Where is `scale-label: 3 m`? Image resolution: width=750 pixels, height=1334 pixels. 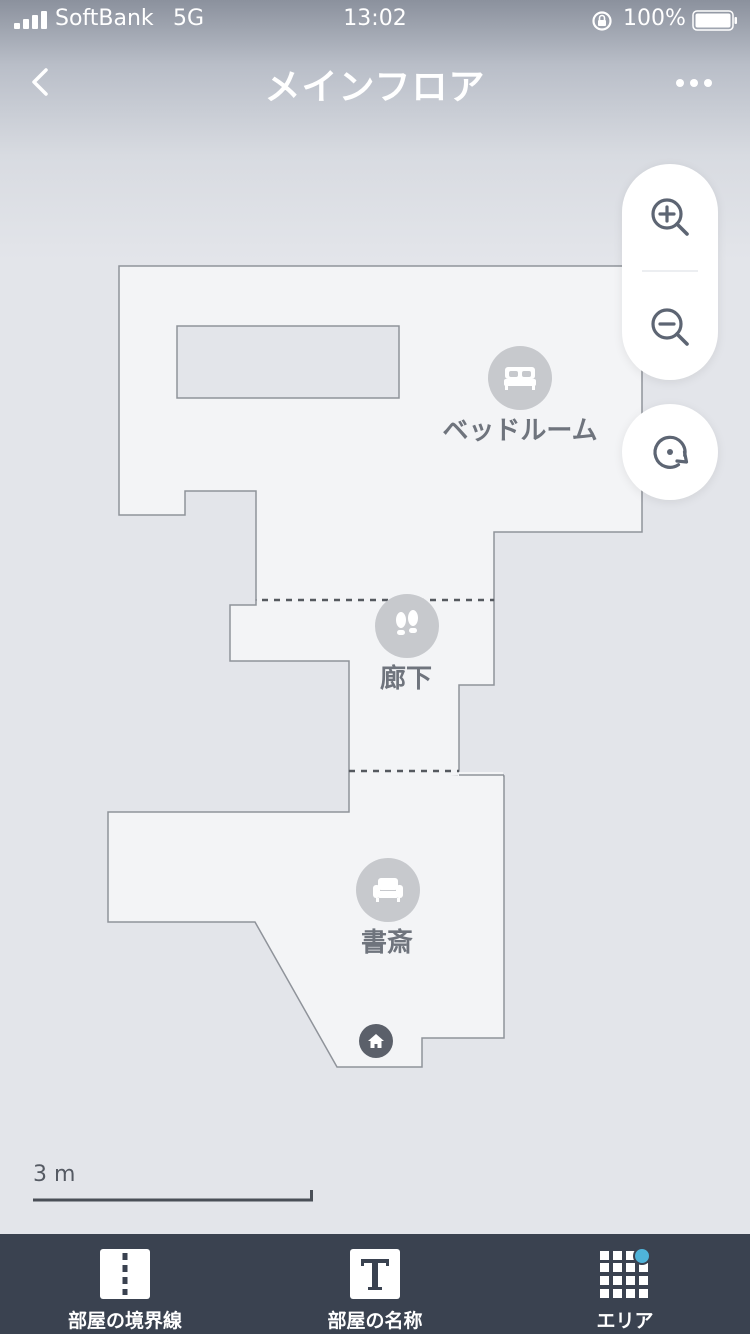 scale-label: 3 m is located at coordinates (54, 1174).